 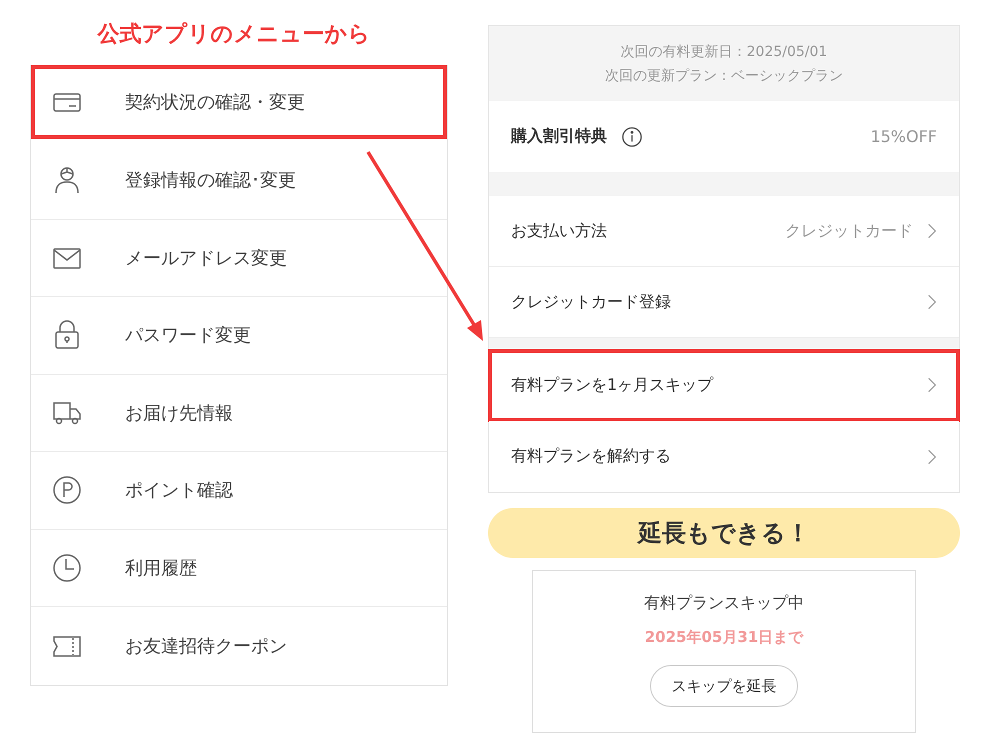 What do you see at coordinates (239, 258) in the screenshot?
I see `menu-item: メールアドレス変更` at bounding box center [239, 258].